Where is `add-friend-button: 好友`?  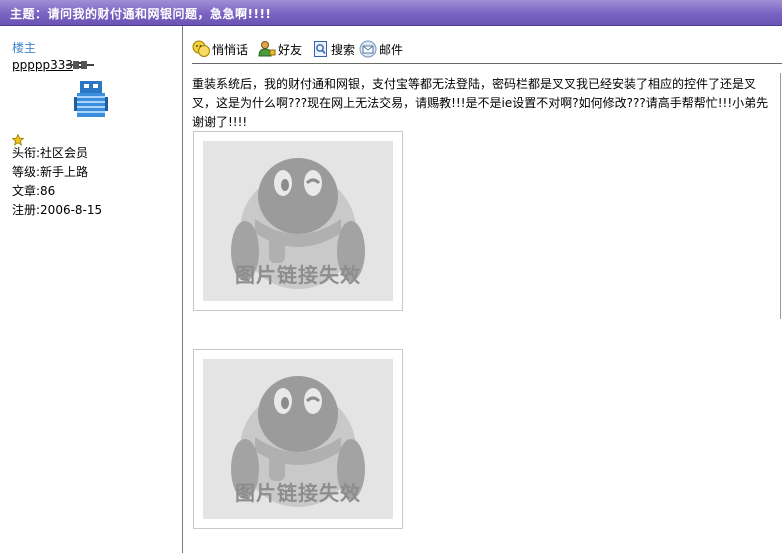 add-friend-button: 好友 is located at coordinates (280, 49).